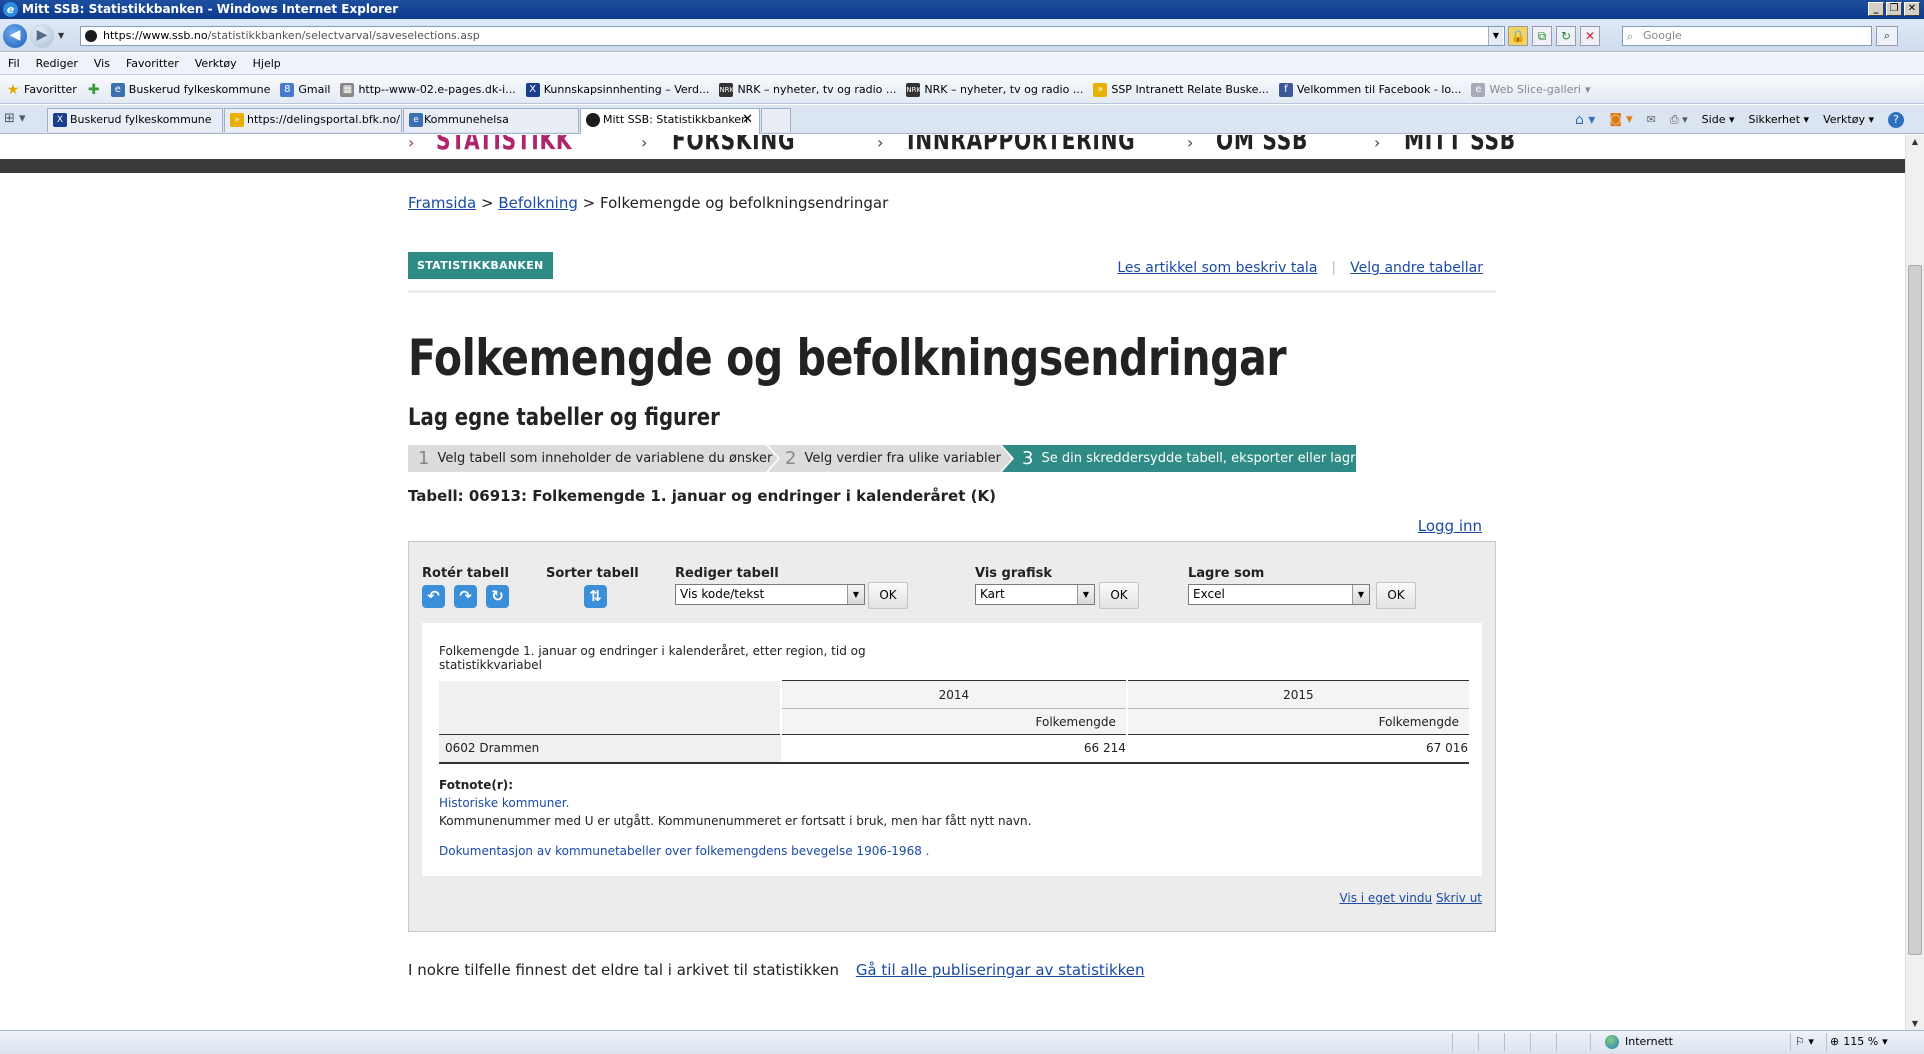  Describe the element at coordinates (190, 89) in the screenshot. I see `fav-link-buskerud: e Buskerud fylkeskommune` at that location.